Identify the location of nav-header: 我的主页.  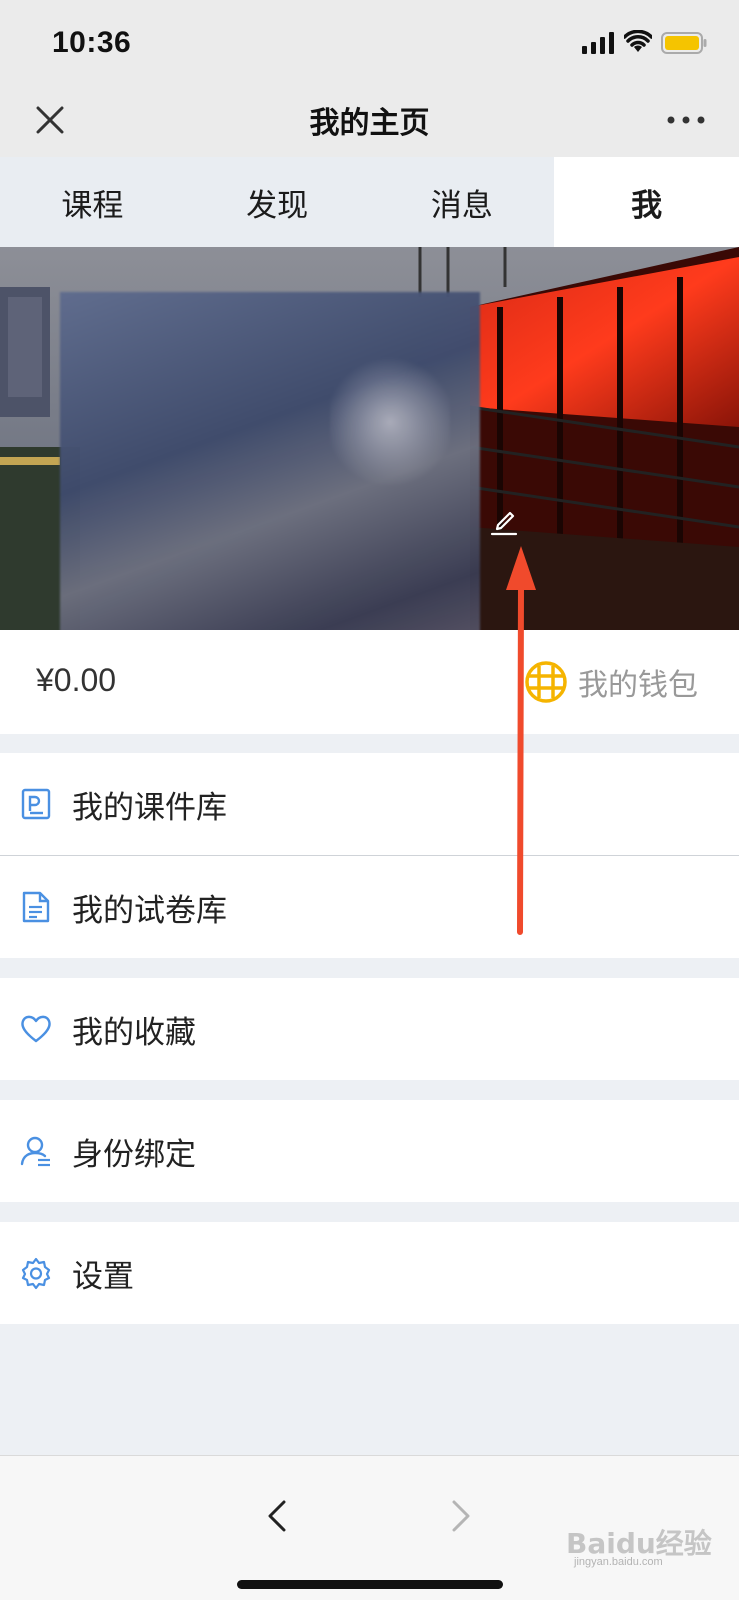
(369, 121).